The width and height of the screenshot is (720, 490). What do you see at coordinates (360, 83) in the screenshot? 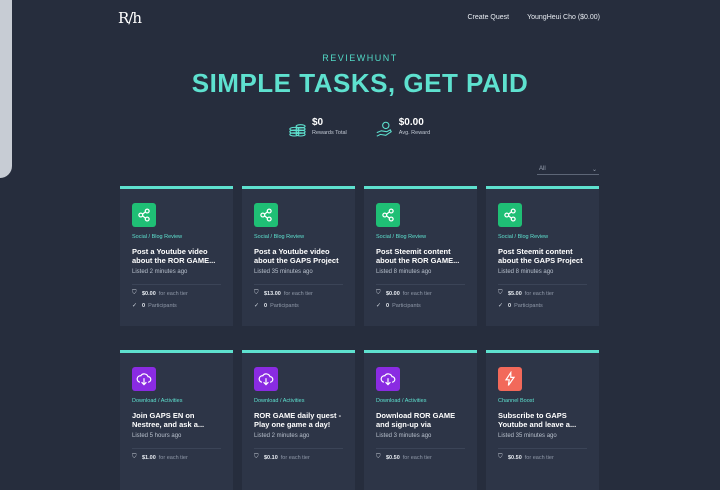
I see `page-title: SIMPLE TASKS, GET PAID` at bounding box center [360, 83].